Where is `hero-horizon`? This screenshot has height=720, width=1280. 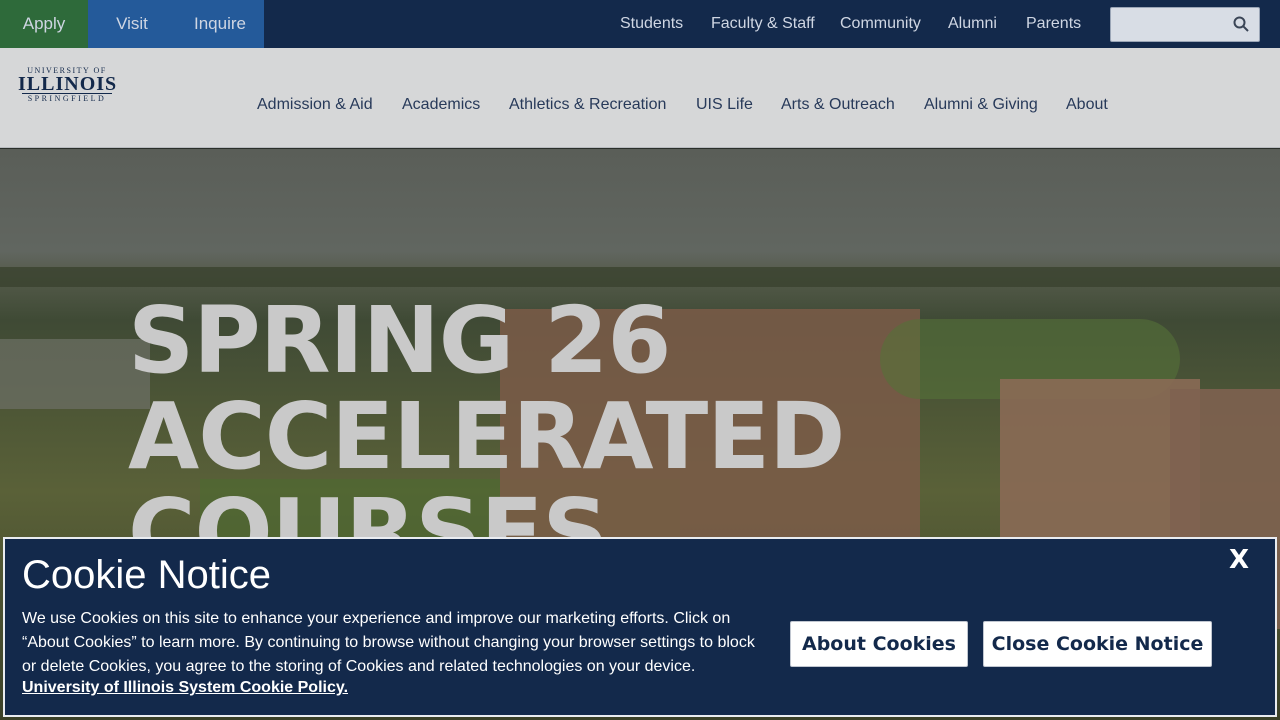 hero-horizon is located at coordinates (640, 277).